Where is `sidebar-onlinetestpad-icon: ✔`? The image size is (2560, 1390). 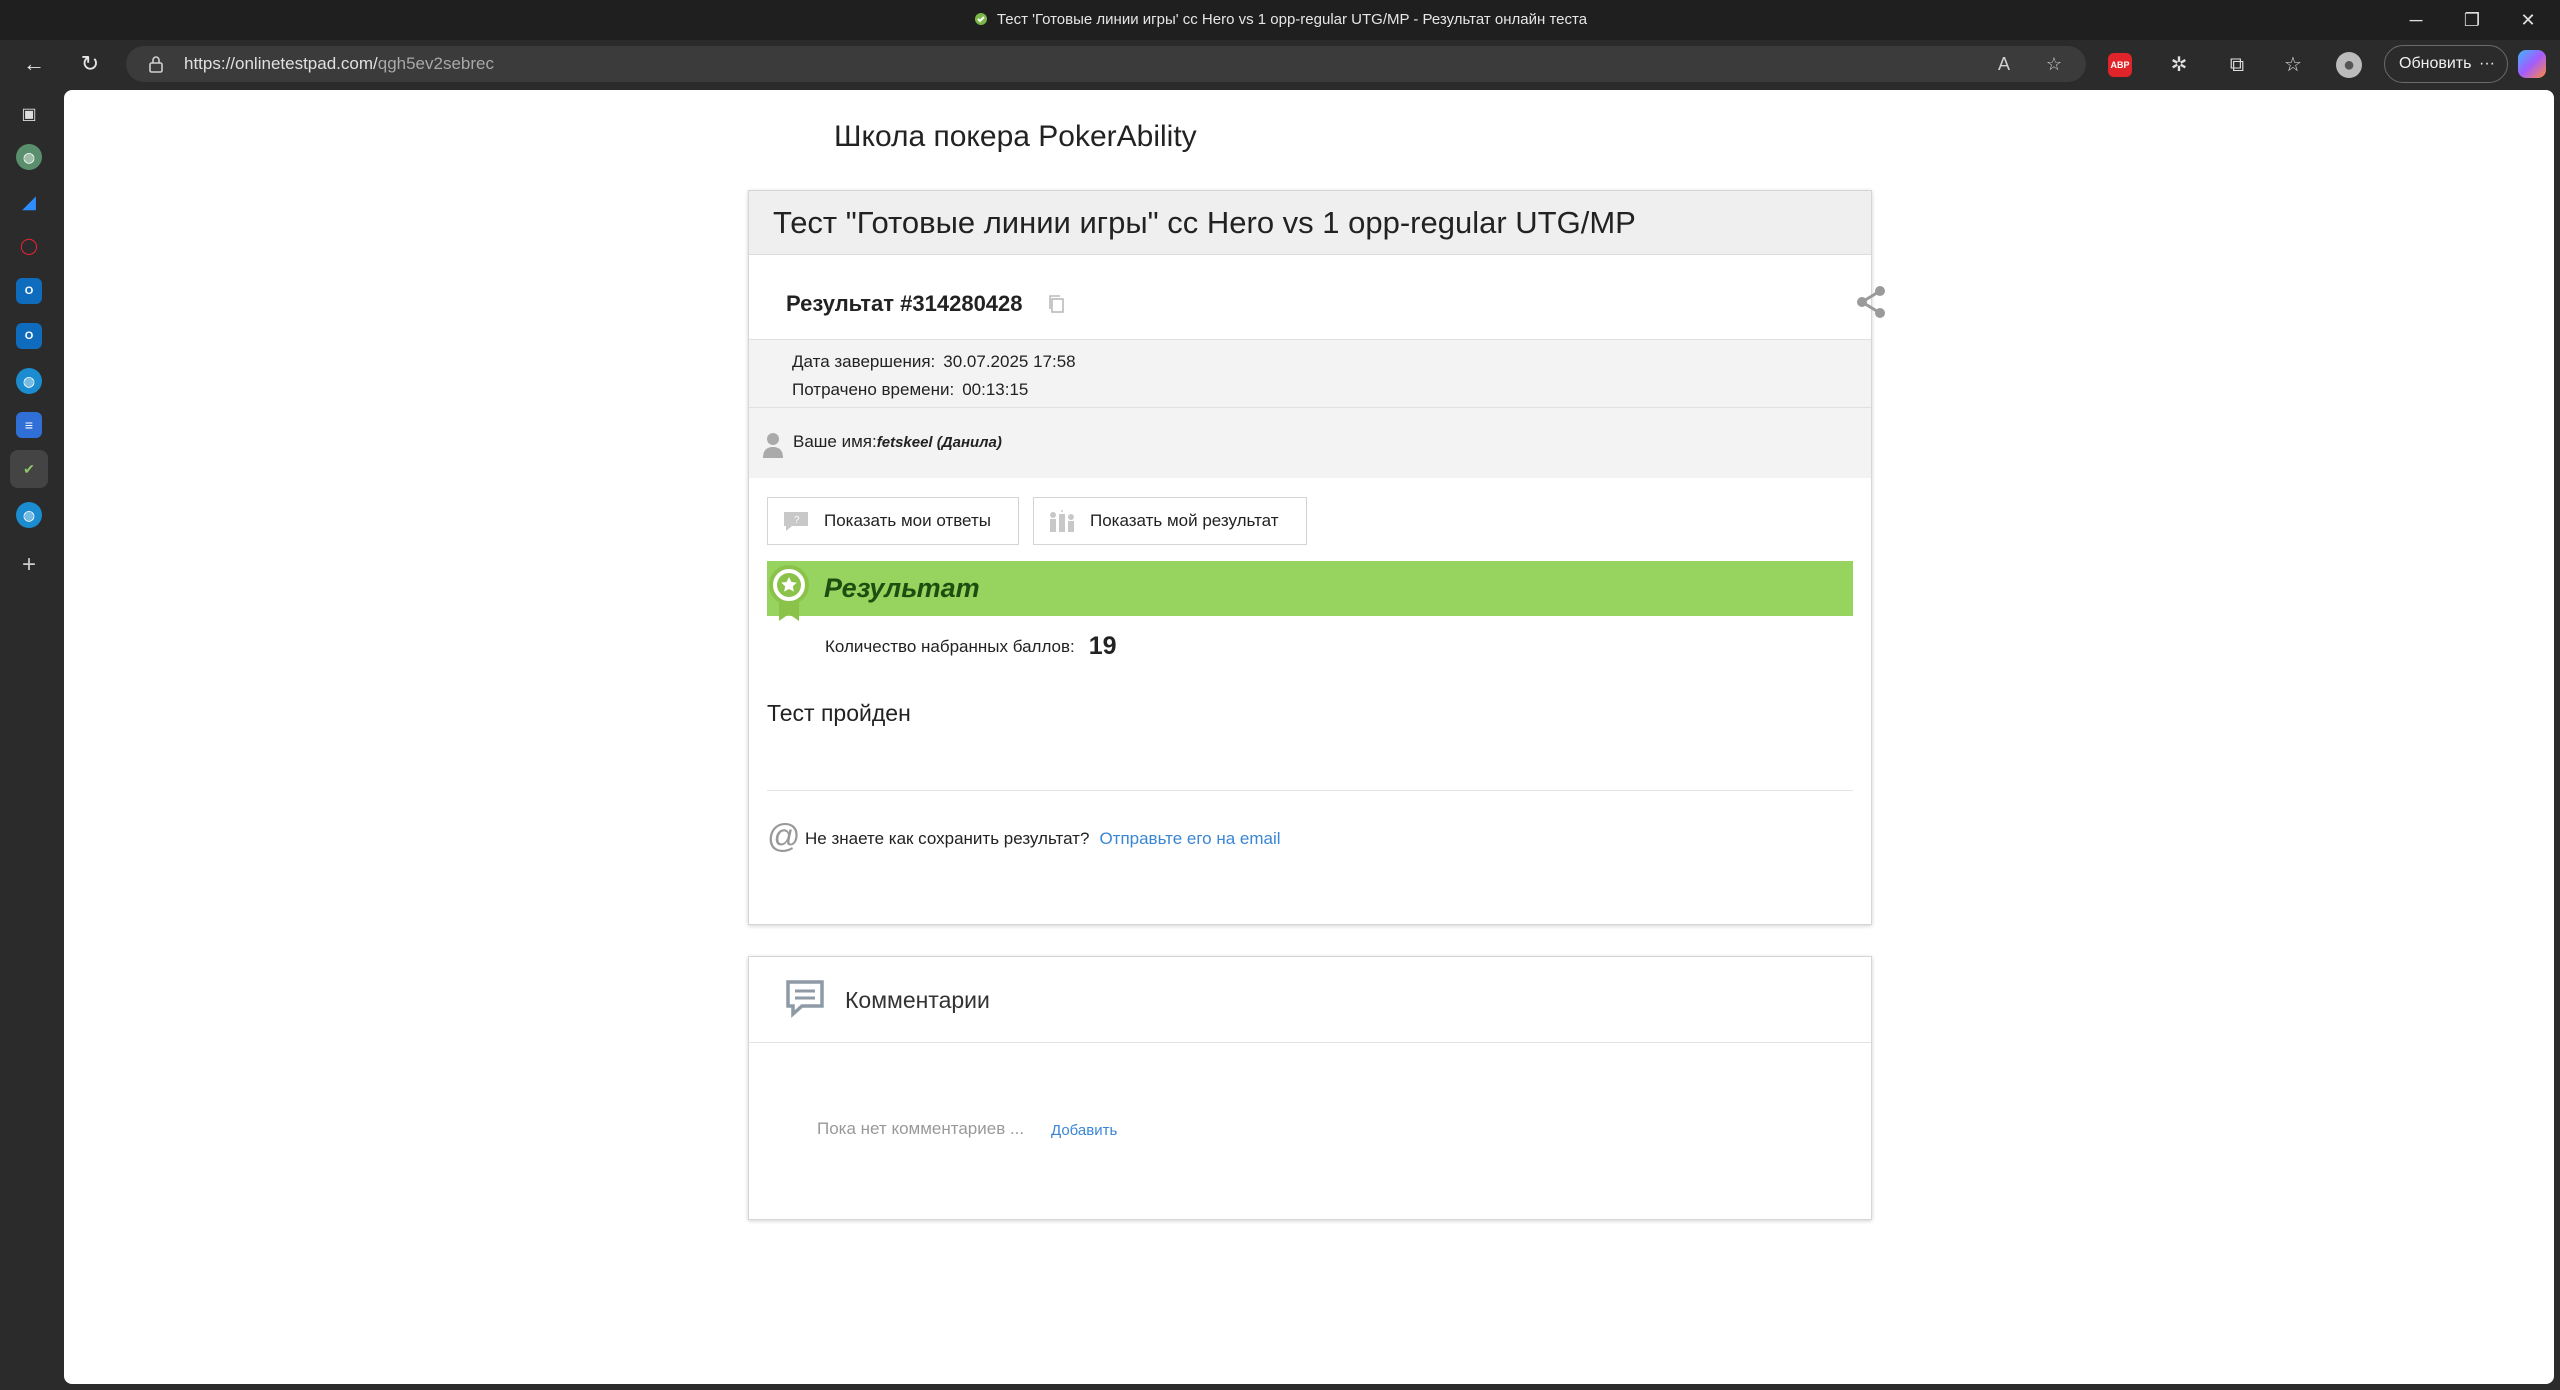 sidebar-onlinetestpad-icon: ✔ is located at coordinates (29, 469).